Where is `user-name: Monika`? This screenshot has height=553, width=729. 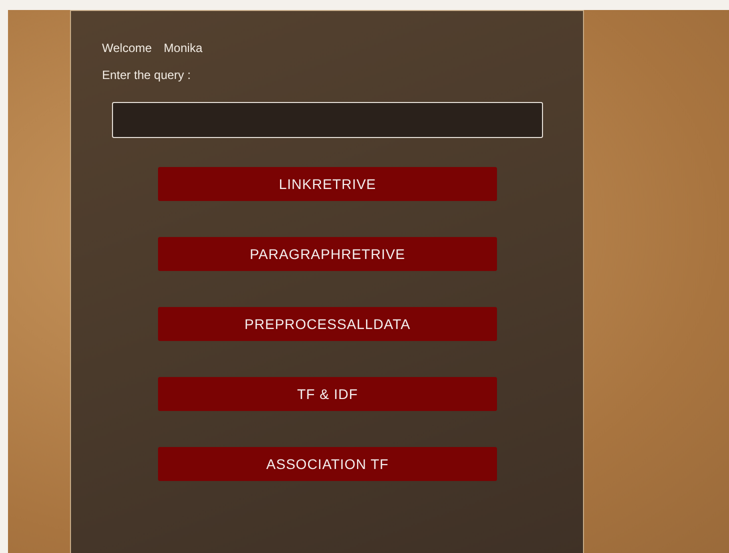
user-name: Monika is located at coordinates (183, 48).